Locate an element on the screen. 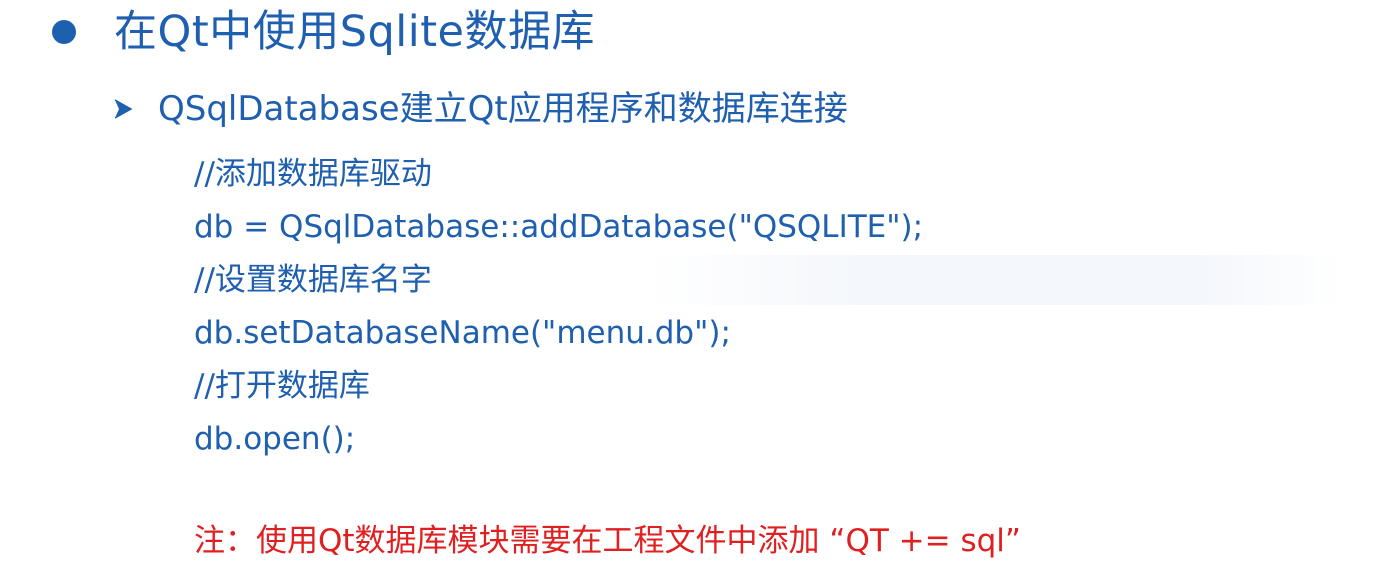  title-row: 在Qt中使用Sqlite数据库 is located at coordinates (321, 32).